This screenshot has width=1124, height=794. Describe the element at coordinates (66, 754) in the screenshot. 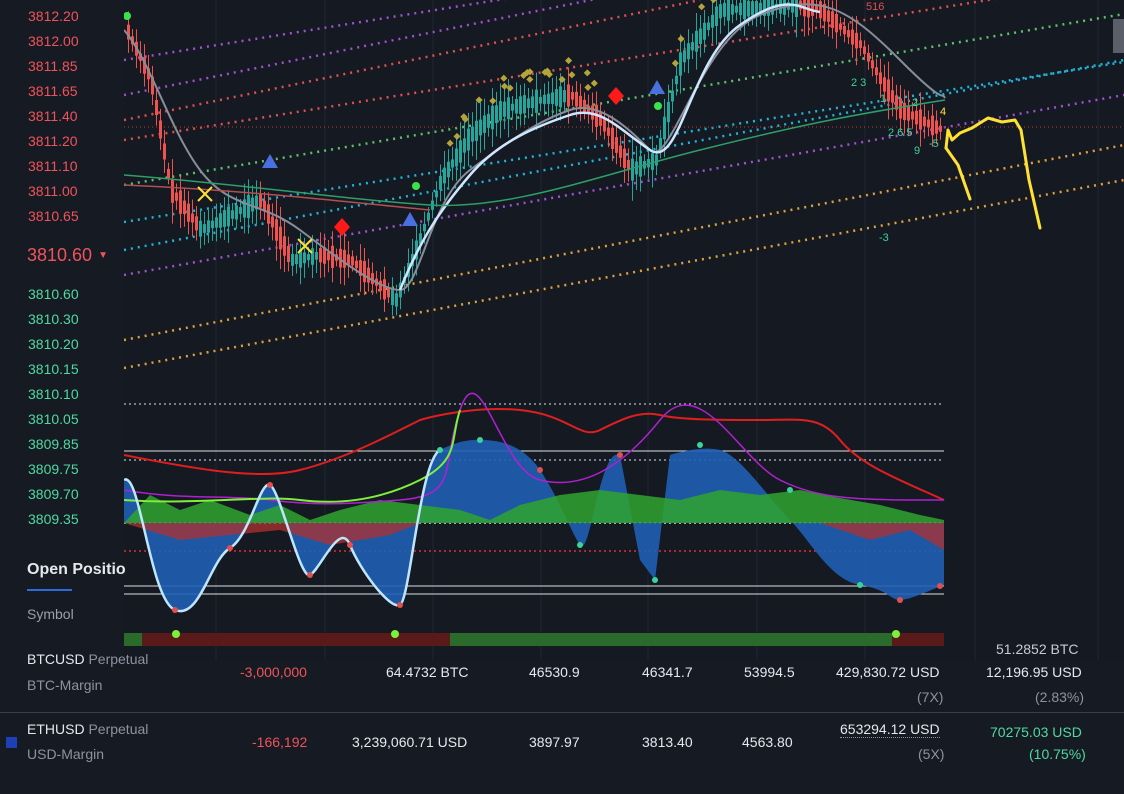

I see `margin-type: USD-Margin` at that location.